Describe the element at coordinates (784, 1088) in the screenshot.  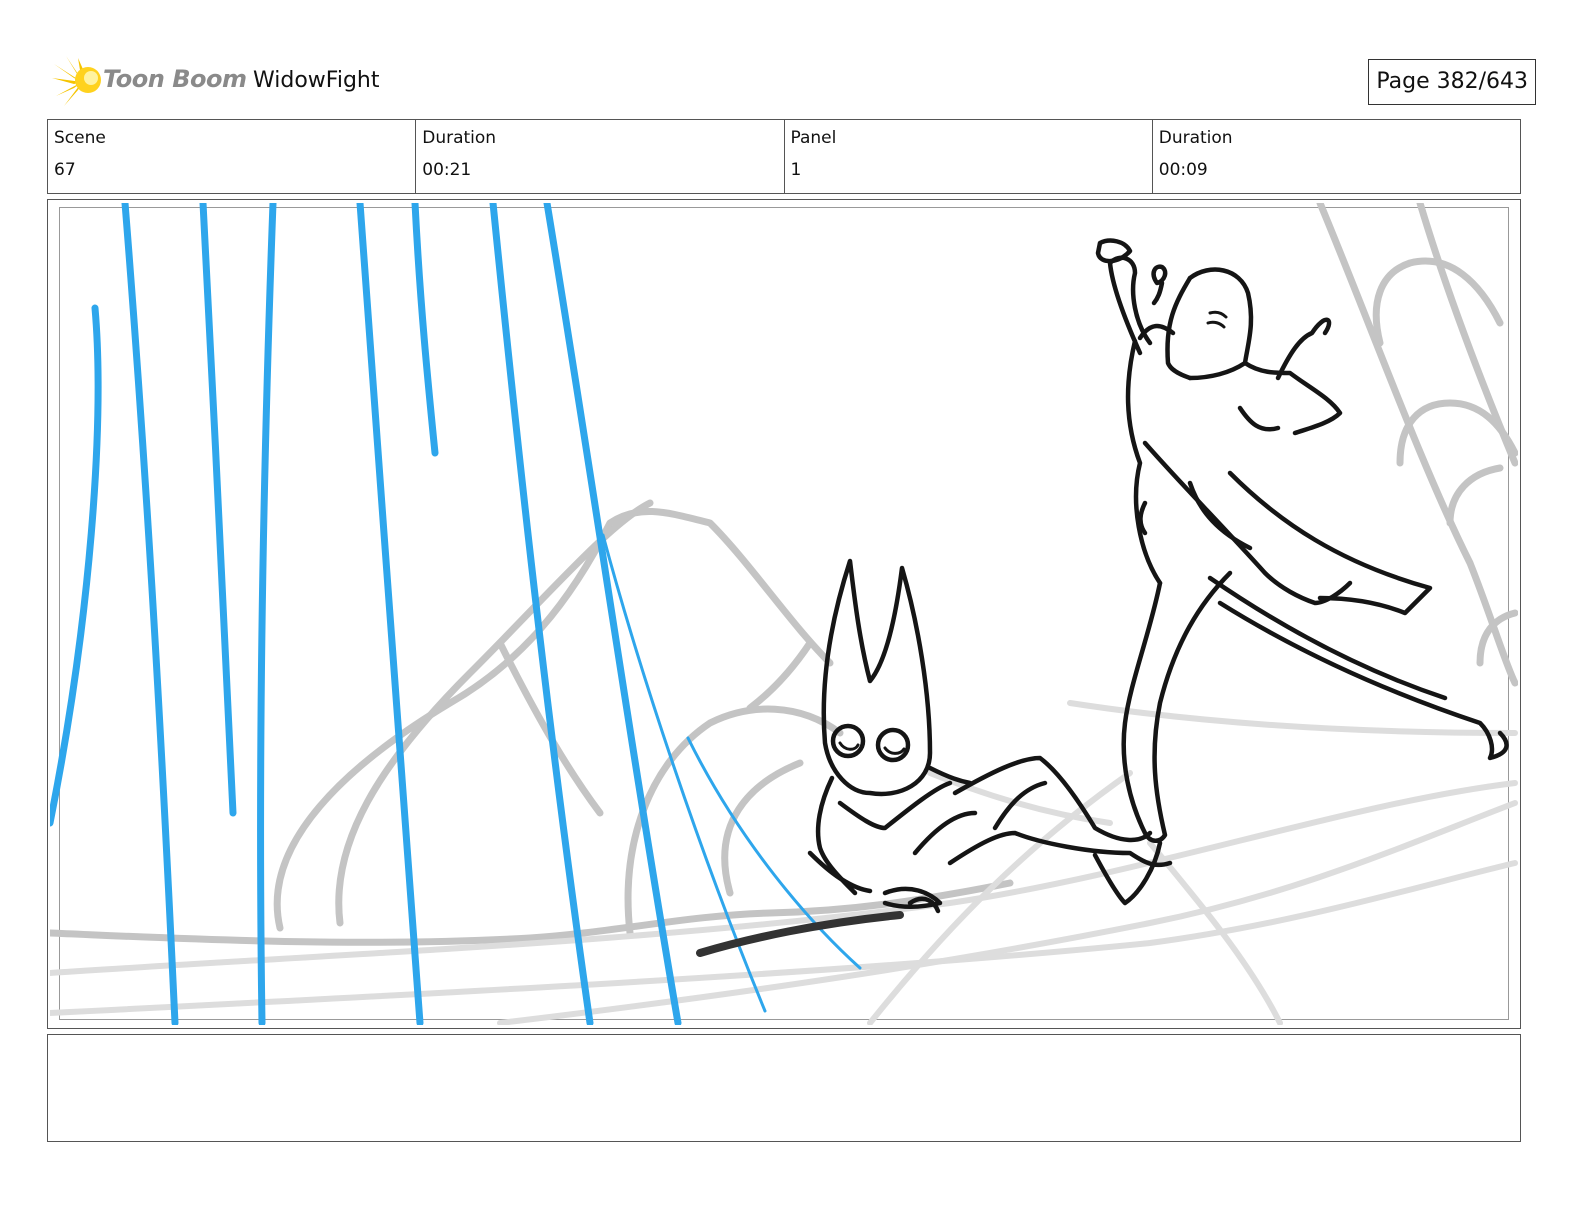
I see `panel-notes-box` at that location.